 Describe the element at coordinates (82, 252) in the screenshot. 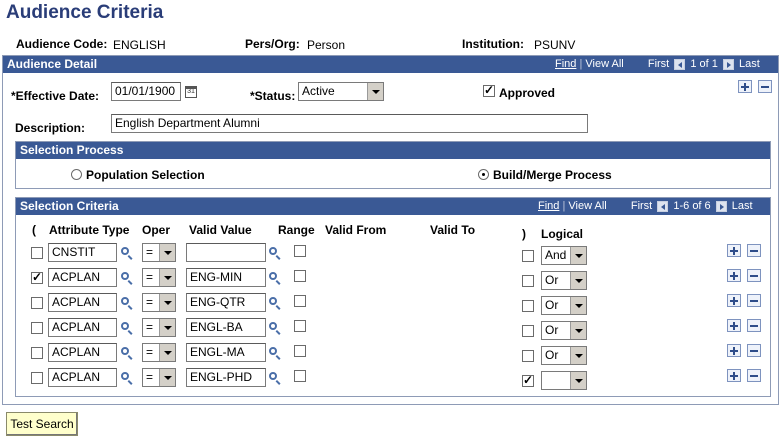

I see `attribute-type-input: CNSTIT` at that location.